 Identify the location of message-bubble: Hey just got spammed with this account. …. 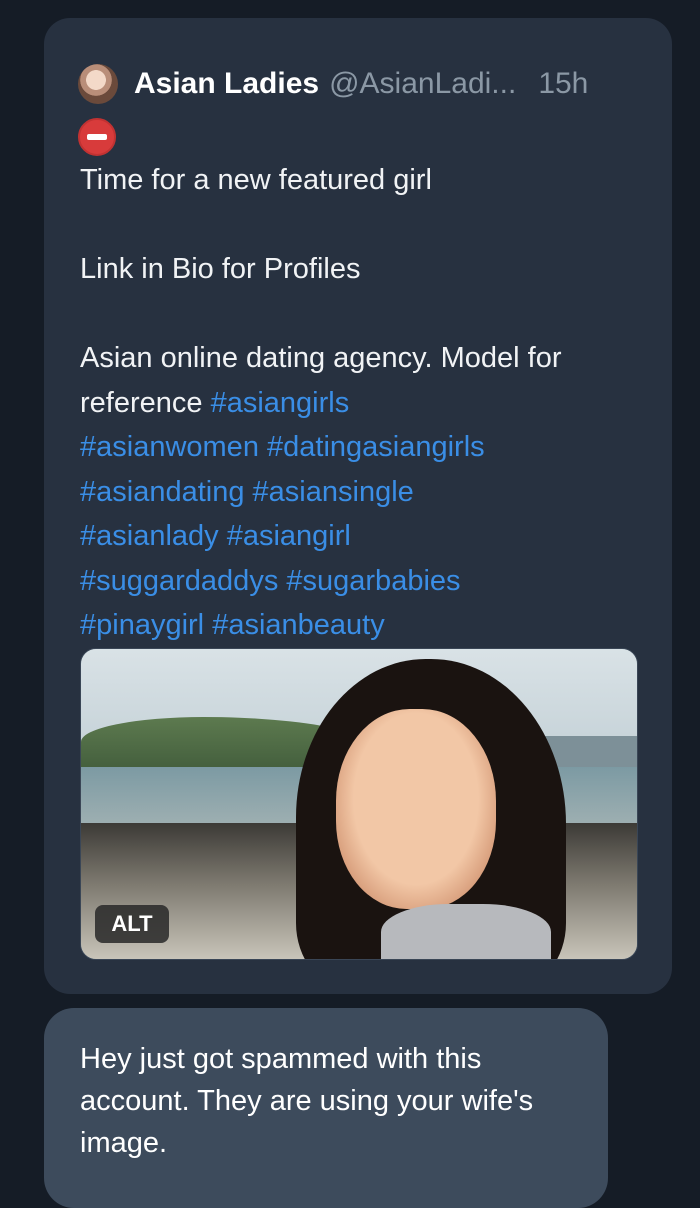
(326, 1108).